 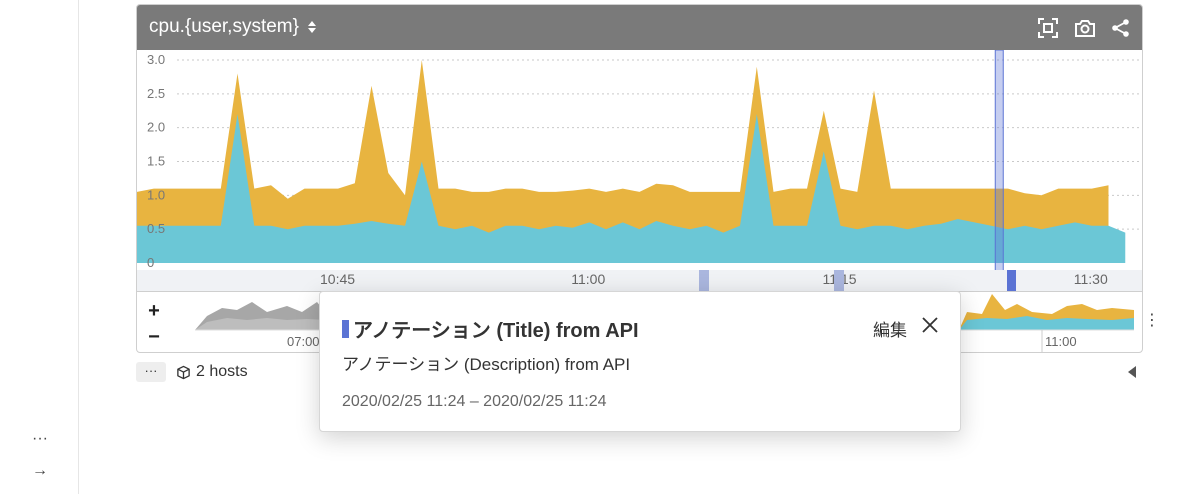 What do you see at coordinates (156, 59) in the screenshot?
I see `y-tick-label: 3.0` at bounding box center [156, 59].